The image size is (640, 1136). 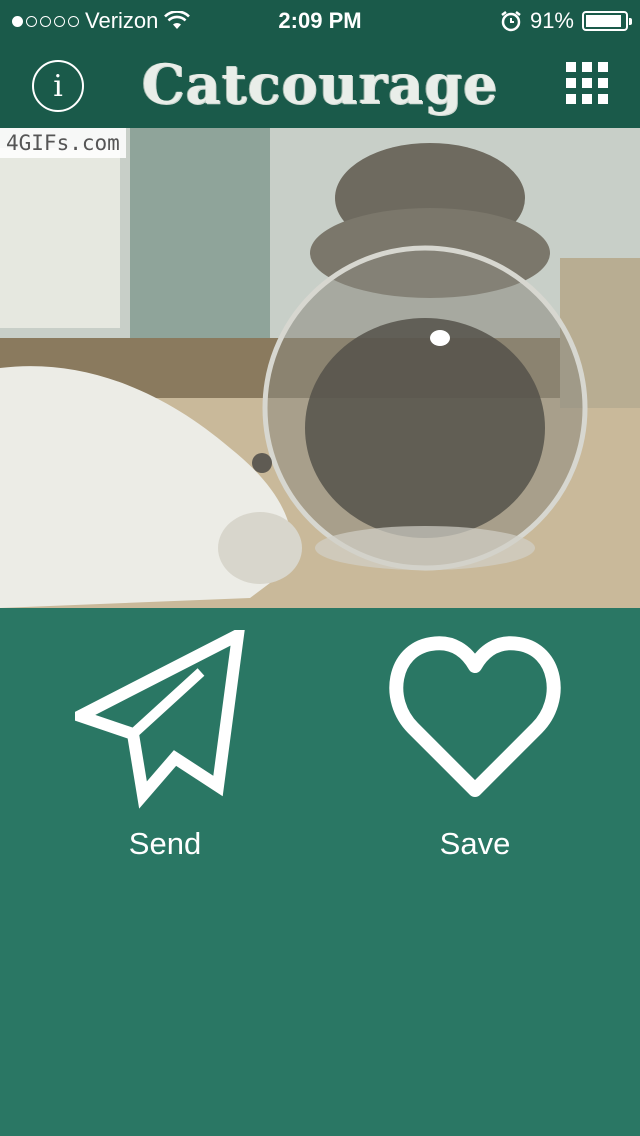 I want to click on status-right: 91%, so click(x=566, y=21).